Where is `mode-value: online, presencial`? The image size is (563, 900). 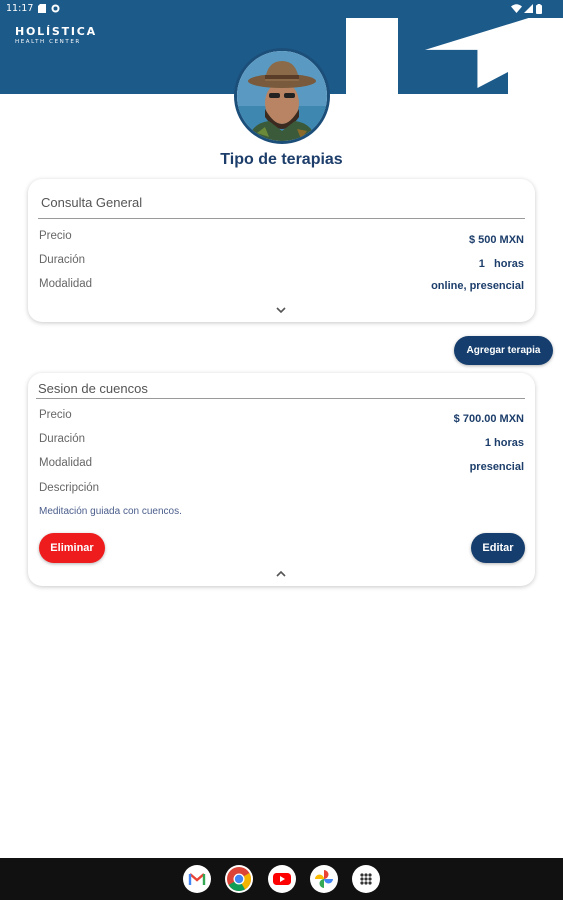
mode-value: online, presencial is located at coordinates (477, 286).